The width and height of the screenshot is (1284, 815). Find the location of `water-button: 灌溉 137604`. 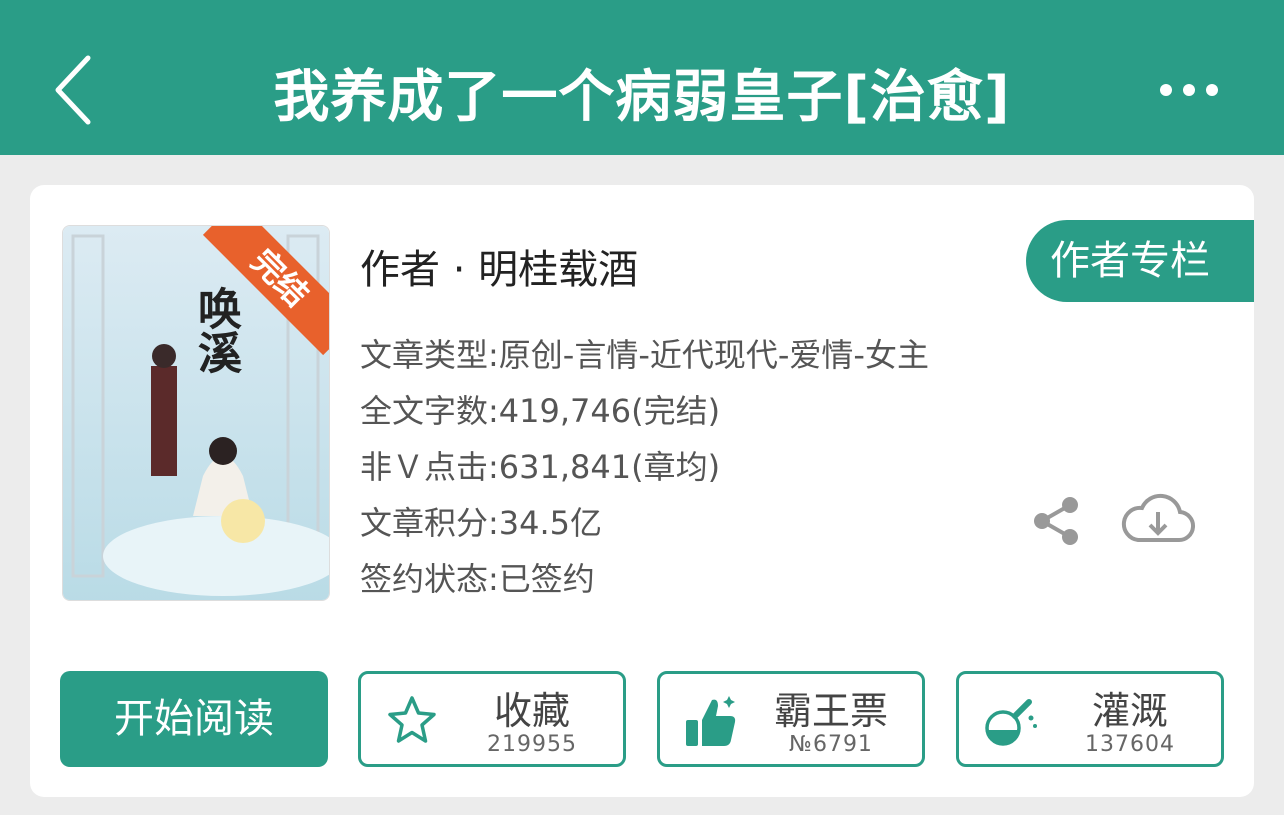

water-button: 灌溉 137604 is located at coordinates (1090, 719).